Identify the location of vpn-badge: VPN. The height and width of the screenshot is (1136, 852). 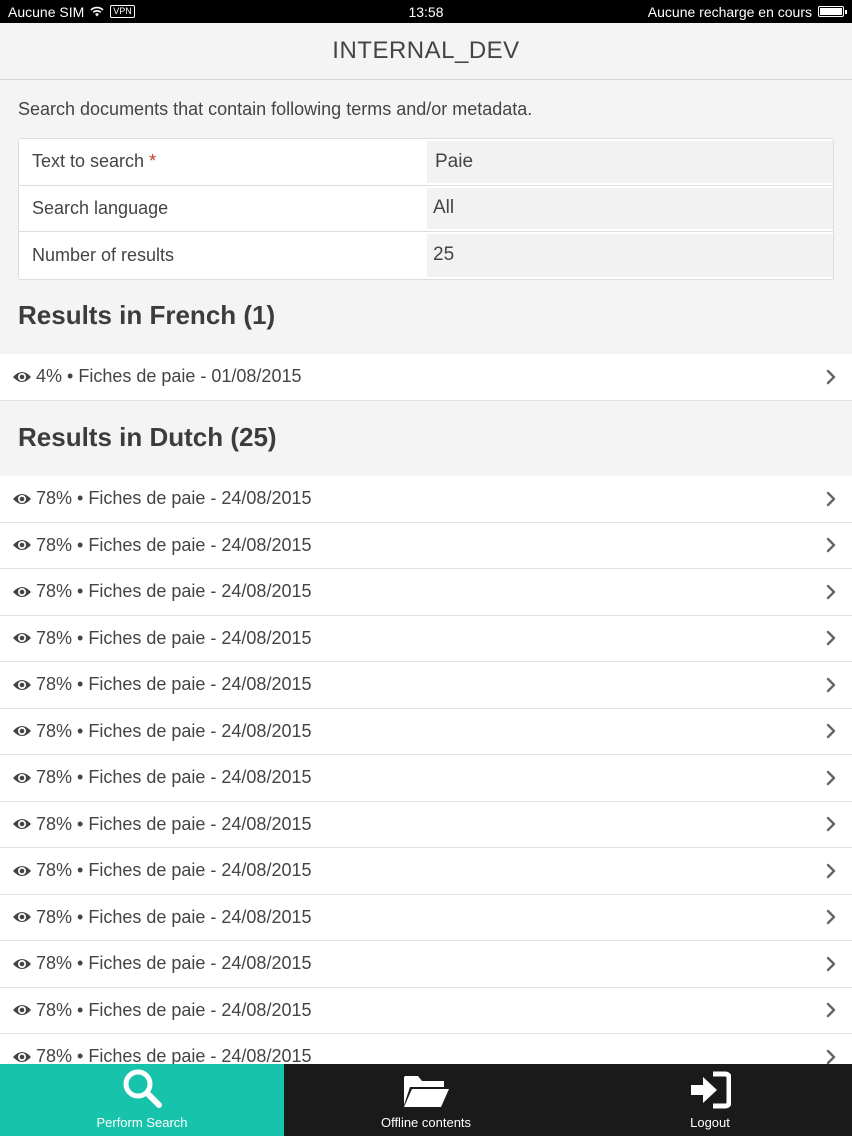
(122, 11).